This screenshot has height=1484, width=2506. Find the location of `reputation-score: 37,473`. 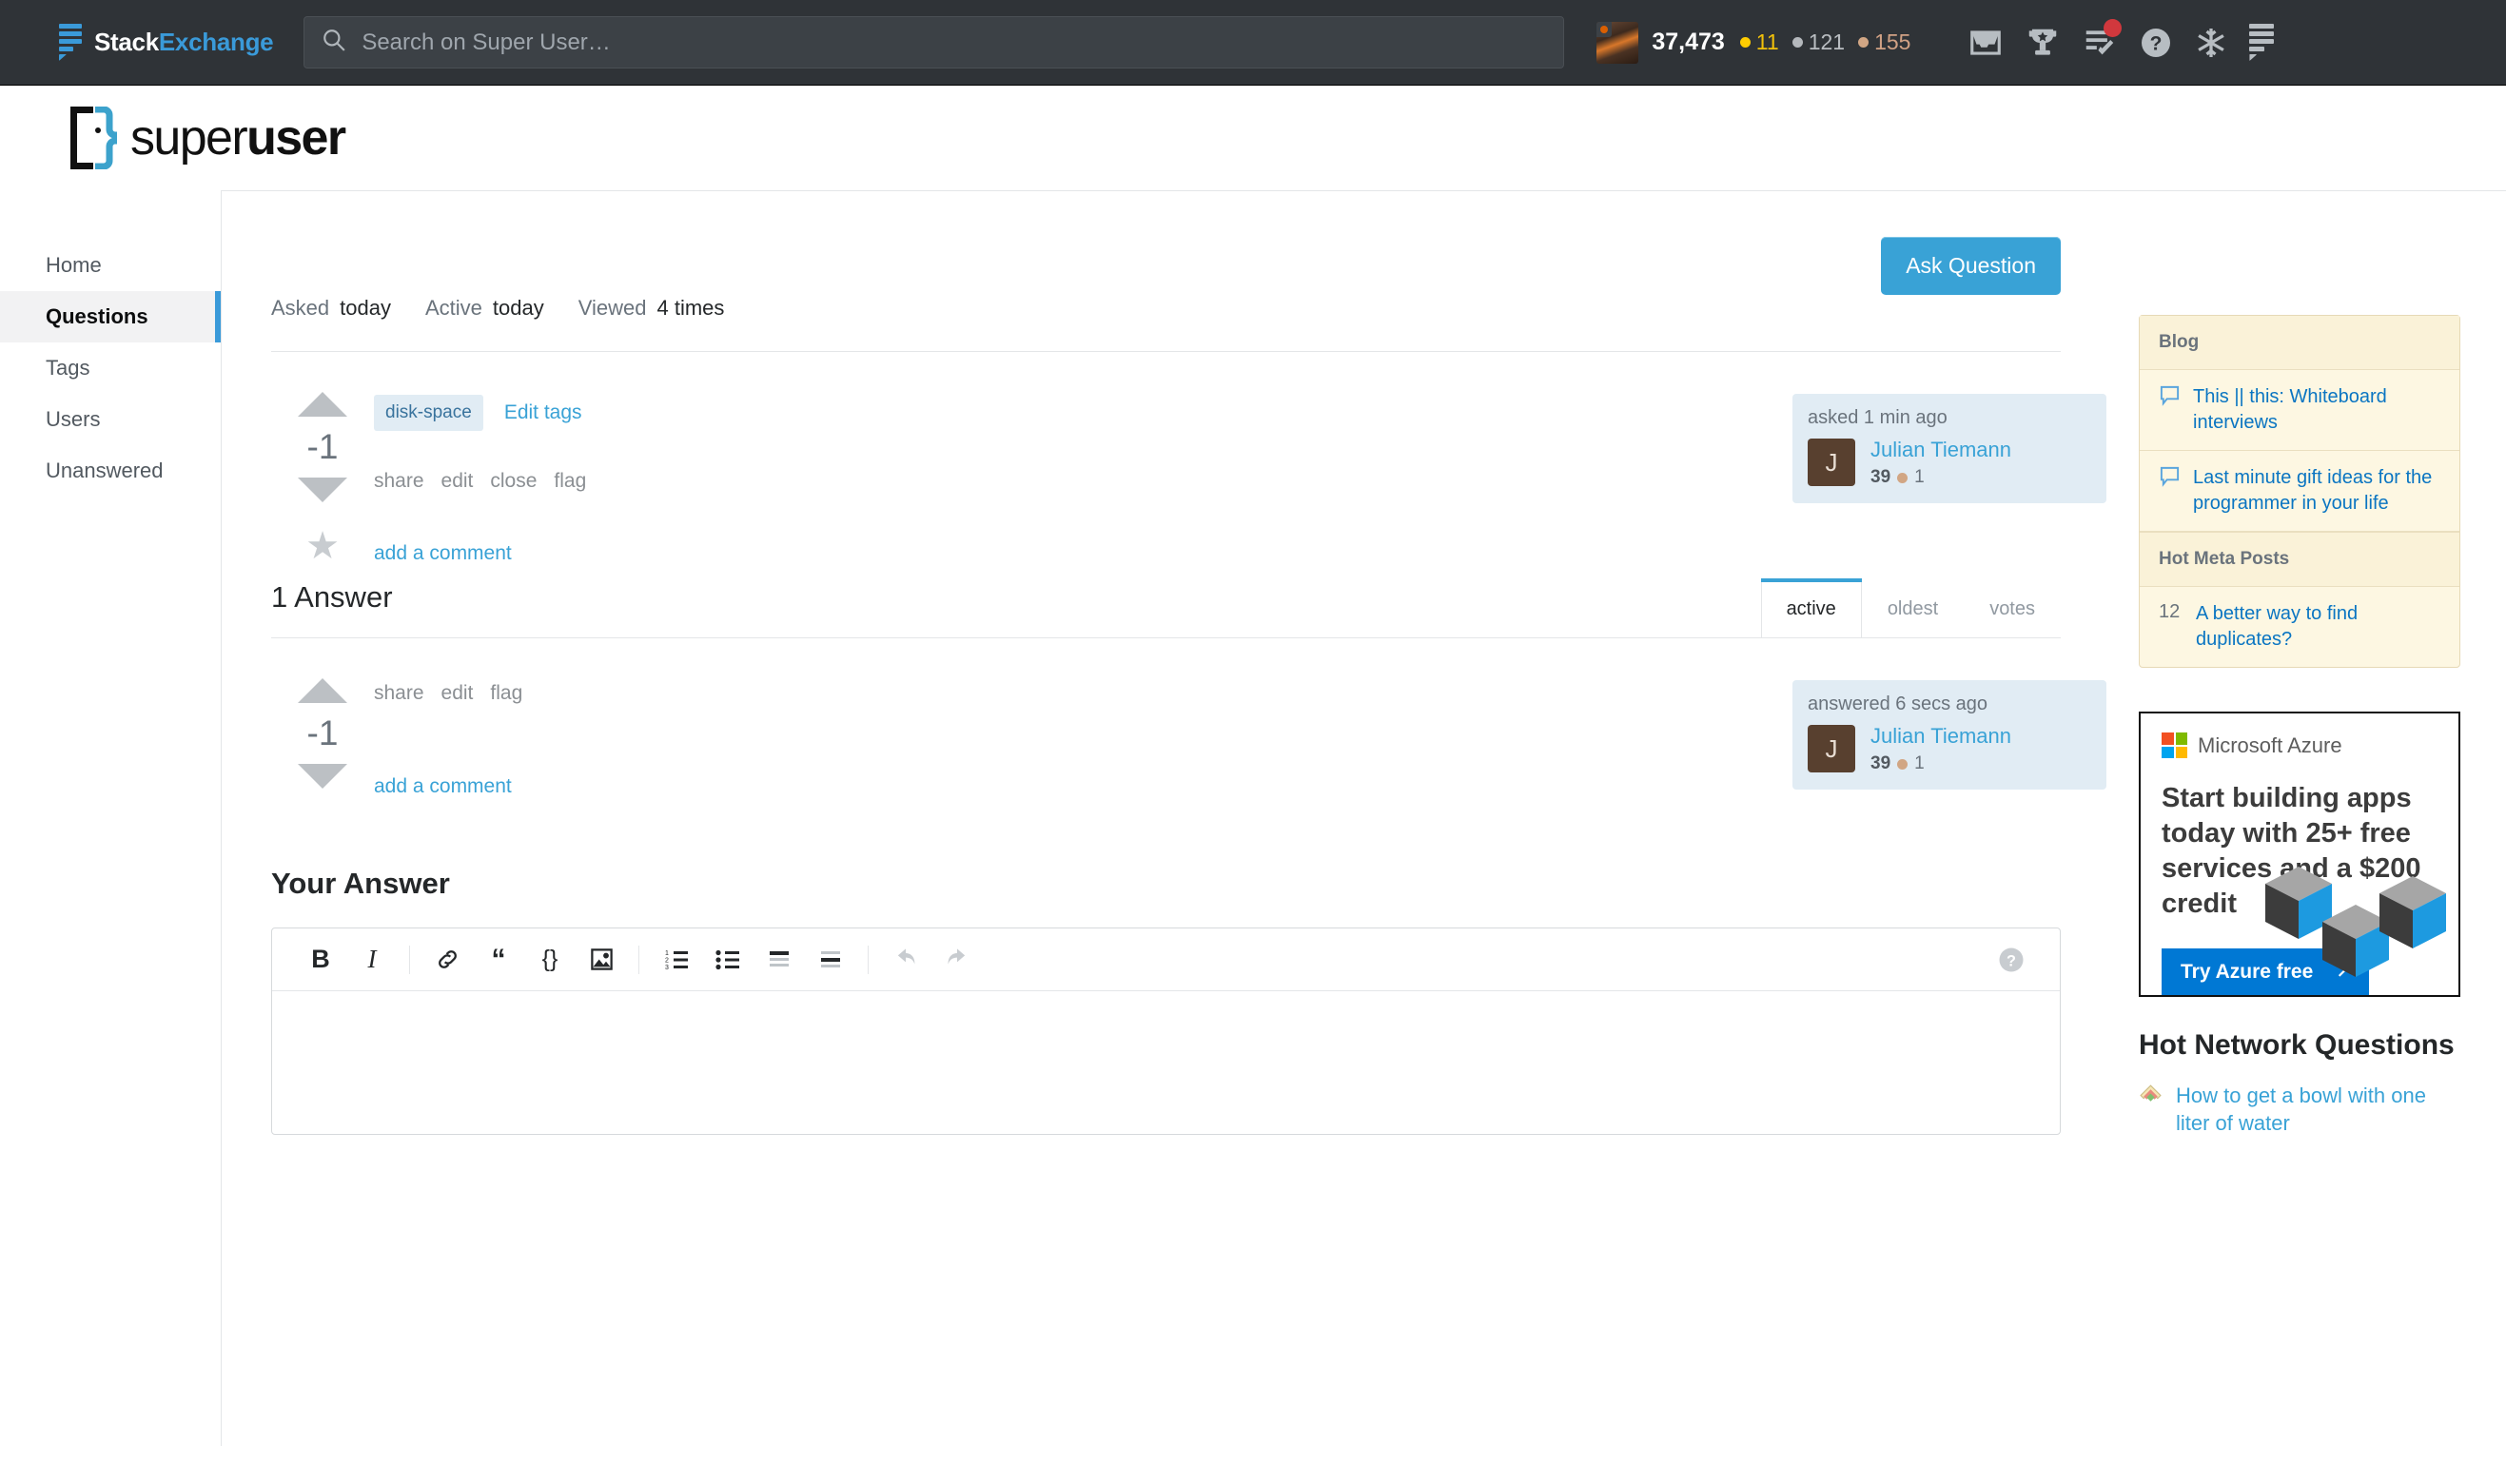

reputation-score: 37,473 is located at coordinates (1688, 42).